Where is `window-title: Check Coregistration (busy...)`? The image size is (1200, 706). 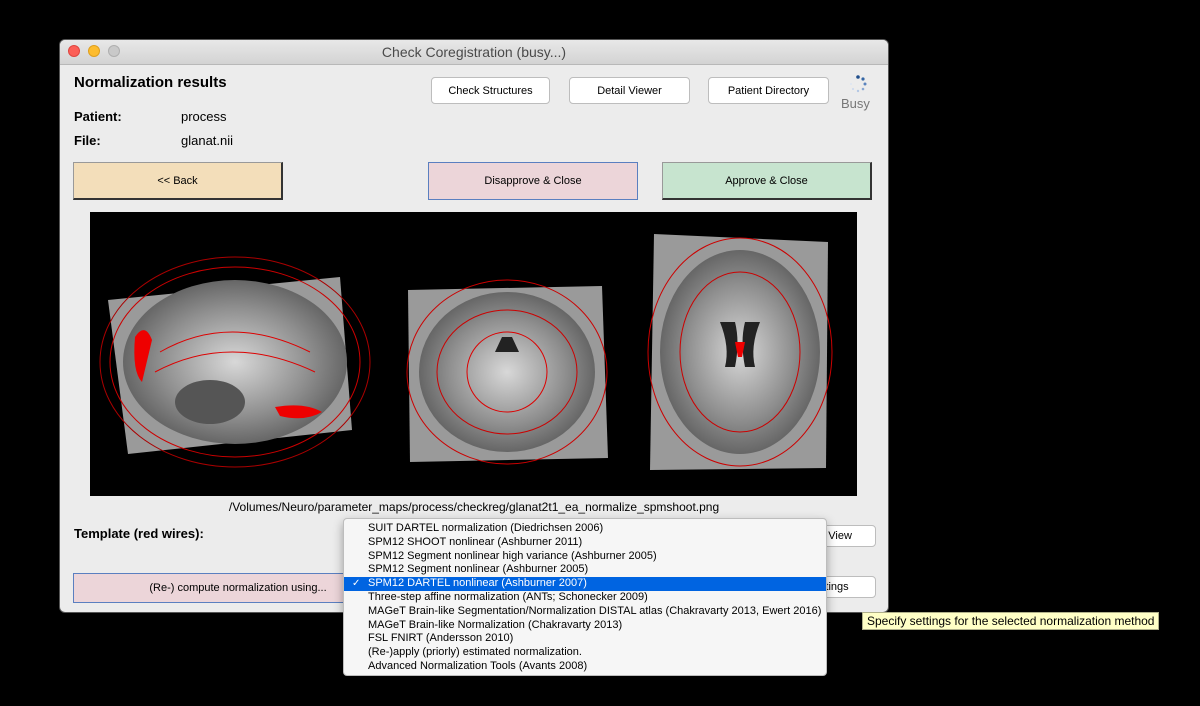 window-title: Check Coregistration (busy...) is located at coordinates (474, 52).